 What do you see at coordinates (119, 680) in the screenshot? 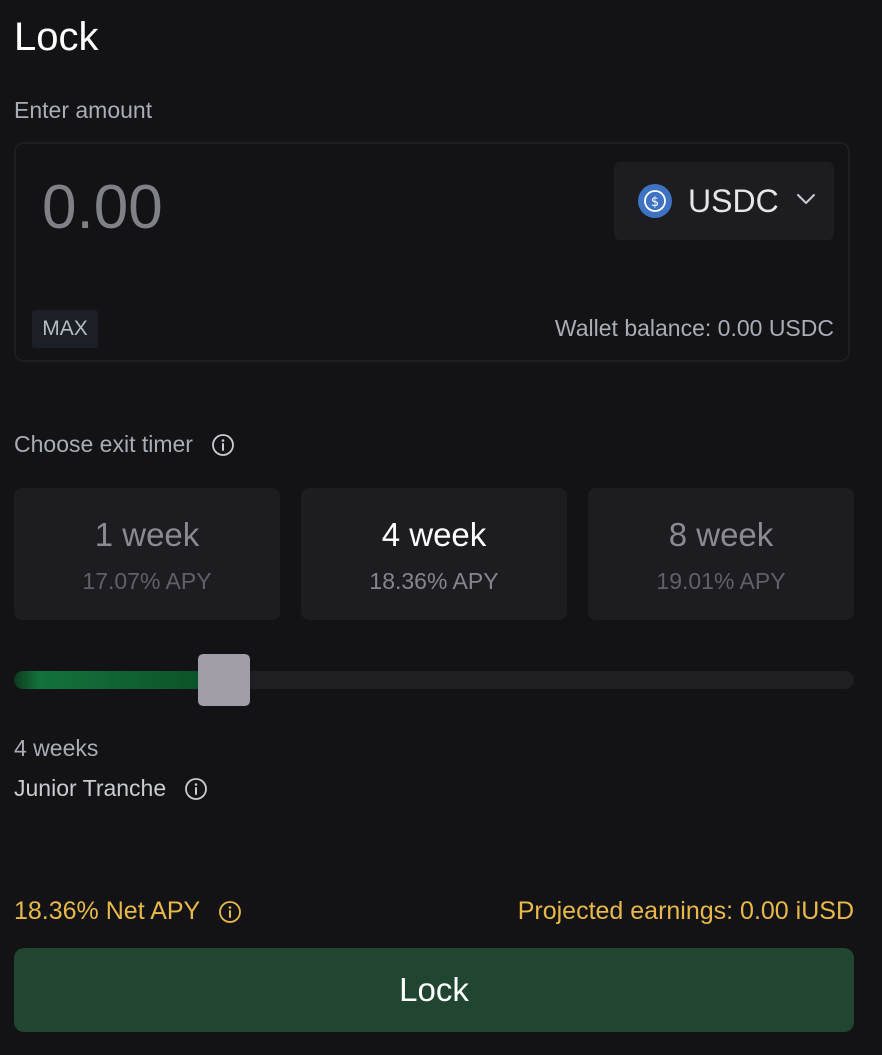
I see `duration-slider-fill` at bounding box center [119, 680].